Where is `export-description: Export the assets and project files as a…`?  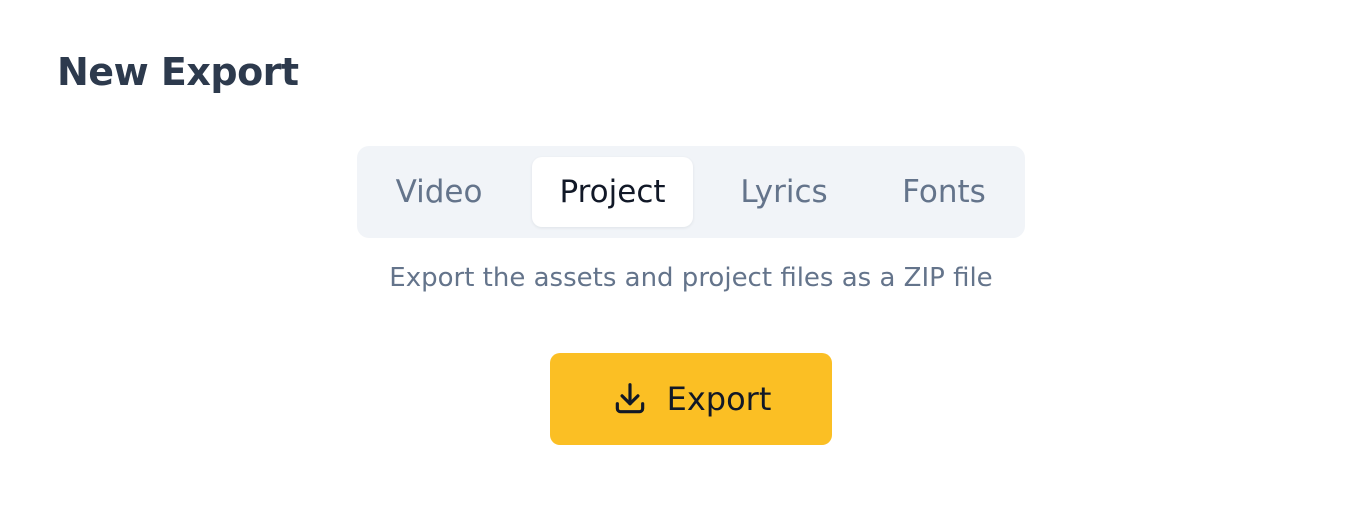
export-description: Export the assets and project files as a… is located at coordinates (691, 278).